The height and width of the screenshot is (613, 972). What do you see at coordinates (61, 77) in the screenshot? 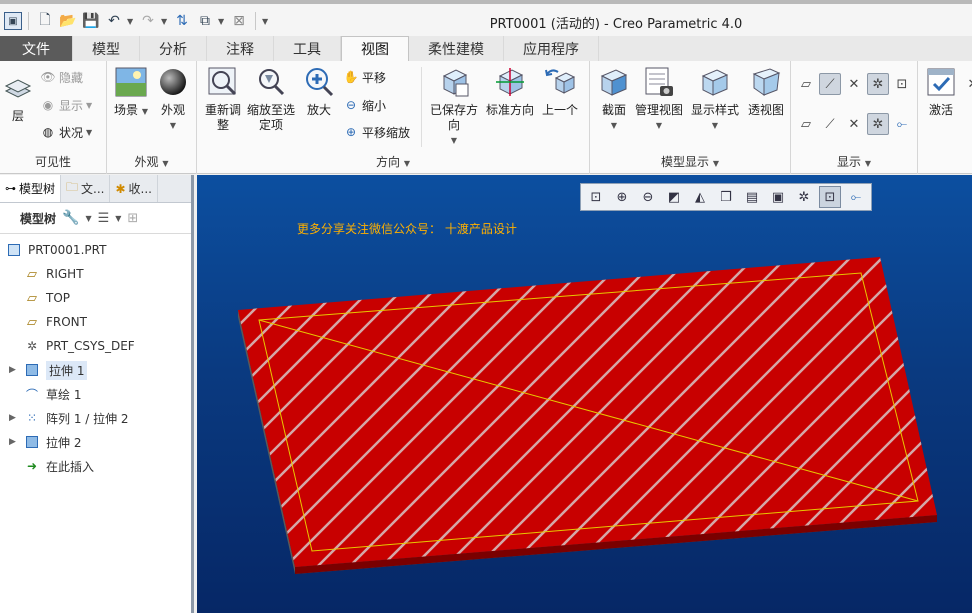
I see `hide-button: 👁 隐藏` at bounding box center [61, 77].